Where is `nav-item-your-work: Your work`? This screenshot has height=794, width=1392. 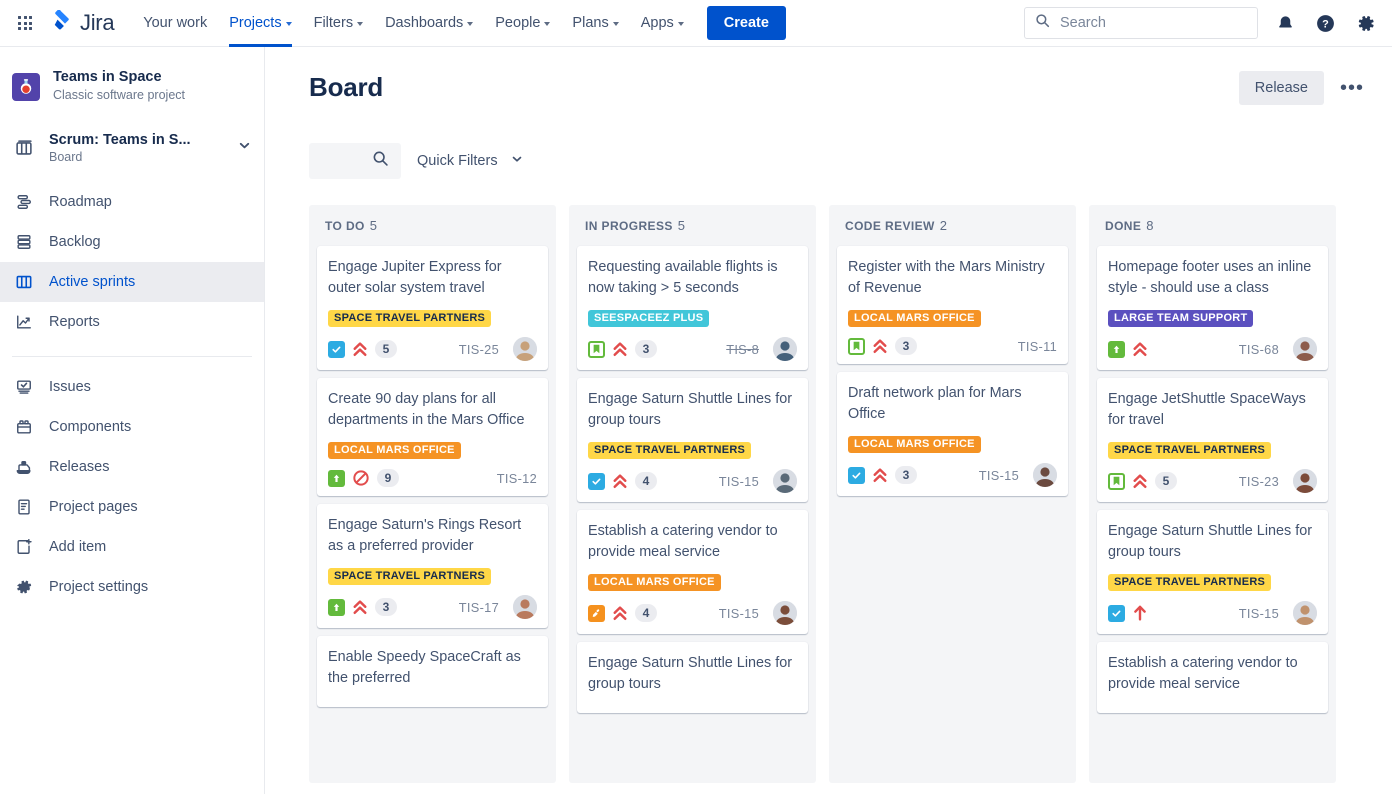
nav-item-your-work: Your work is located at coordinates (175, 23).